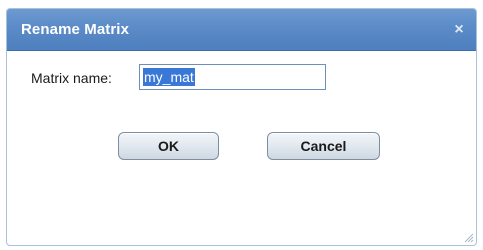 The width and height of the screenshot is (483, 250). What do you see at coordinates (75, 29) in the screenshot?
I see `dialog-title: Rename Matrix` at bounding box center [75, 29].